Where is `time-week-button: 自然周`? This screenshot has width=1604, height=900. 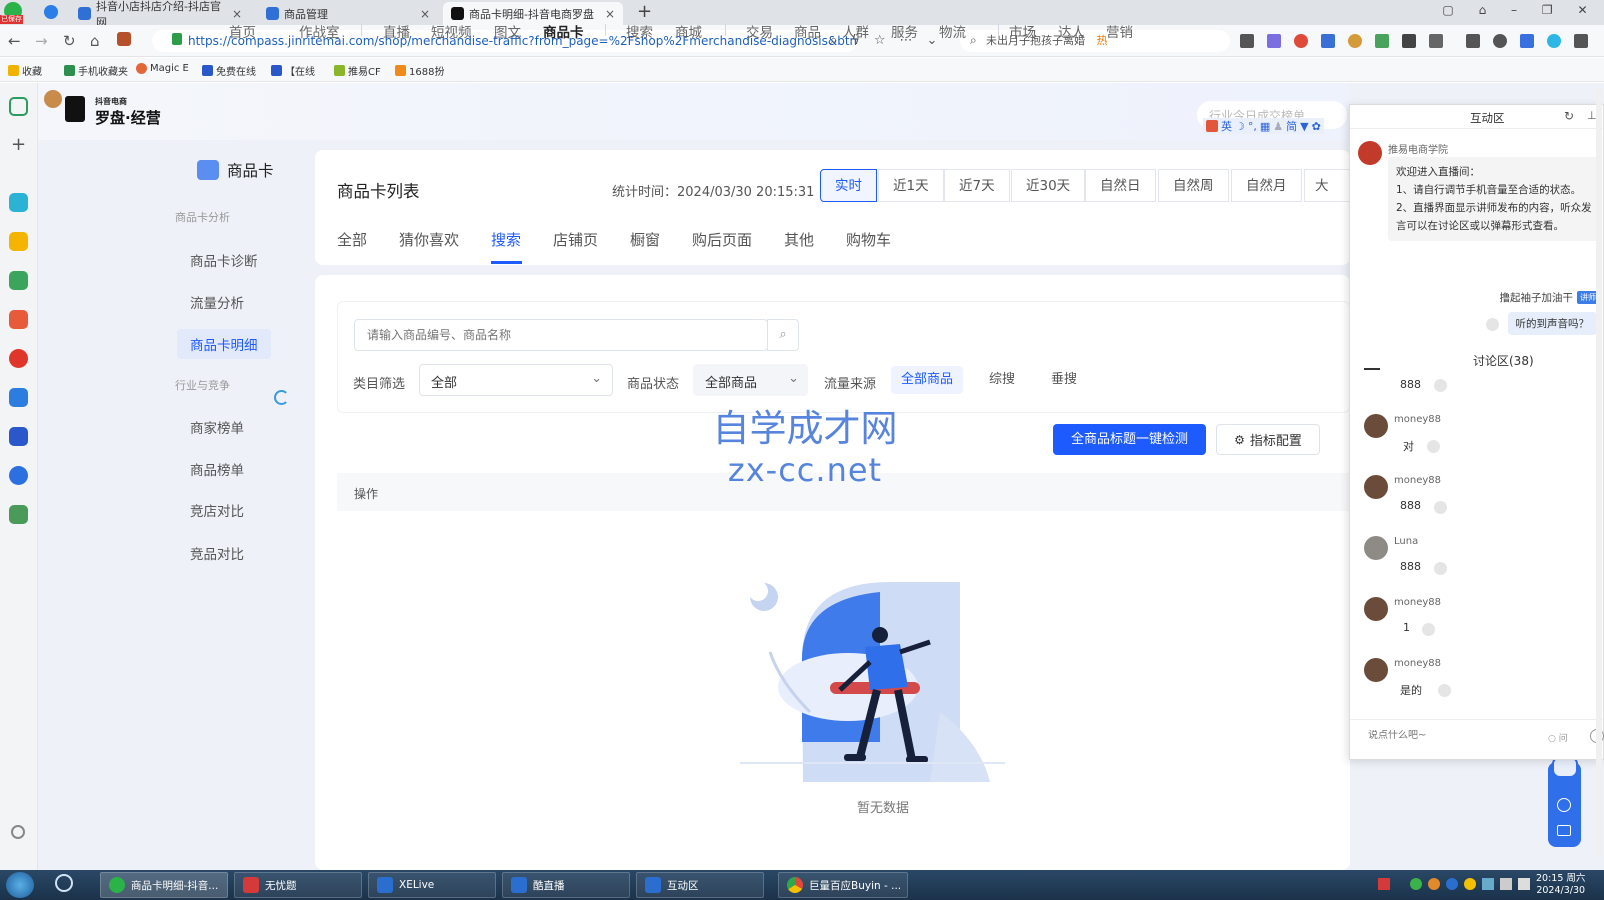
time-week-button: 自然周 is located at coordinates (1193, 185).